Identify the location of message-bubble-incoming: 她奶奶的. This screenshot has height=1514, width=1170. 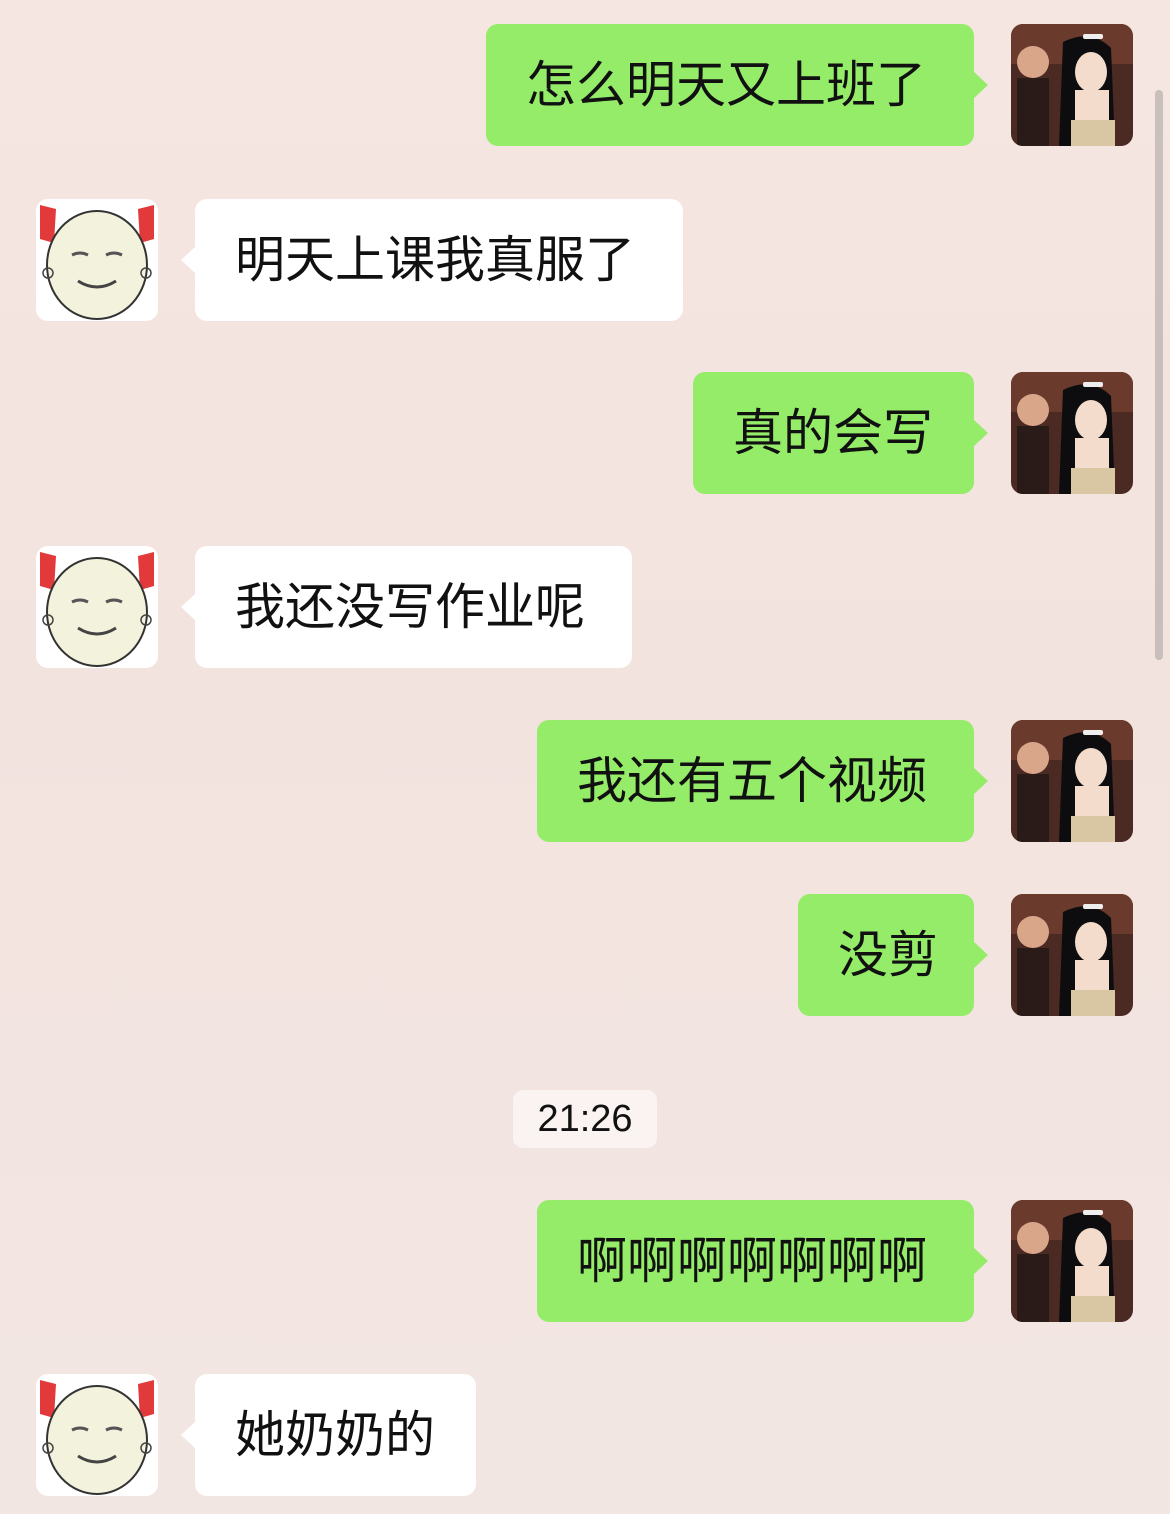
(328, 1435).